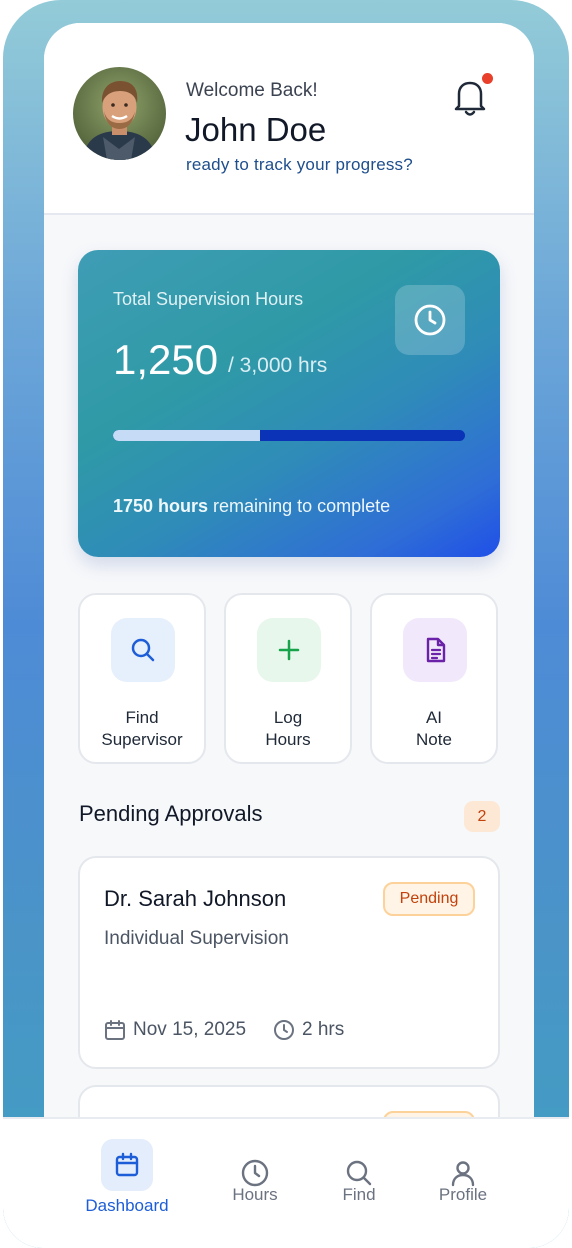 This screenshot has width=572, height=1248. Describe the element at coordinates (171, 813) in the screenshot. I see `pending-approvals-title: Pending Approvals` at that location.